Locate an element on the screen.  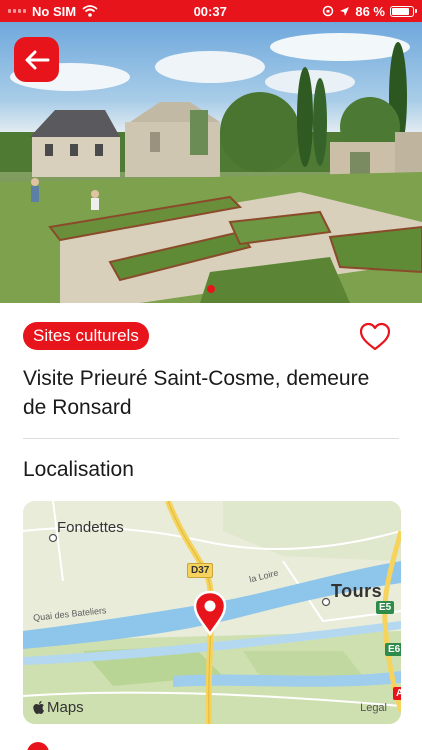
divider is located at coordinates (211, 438).